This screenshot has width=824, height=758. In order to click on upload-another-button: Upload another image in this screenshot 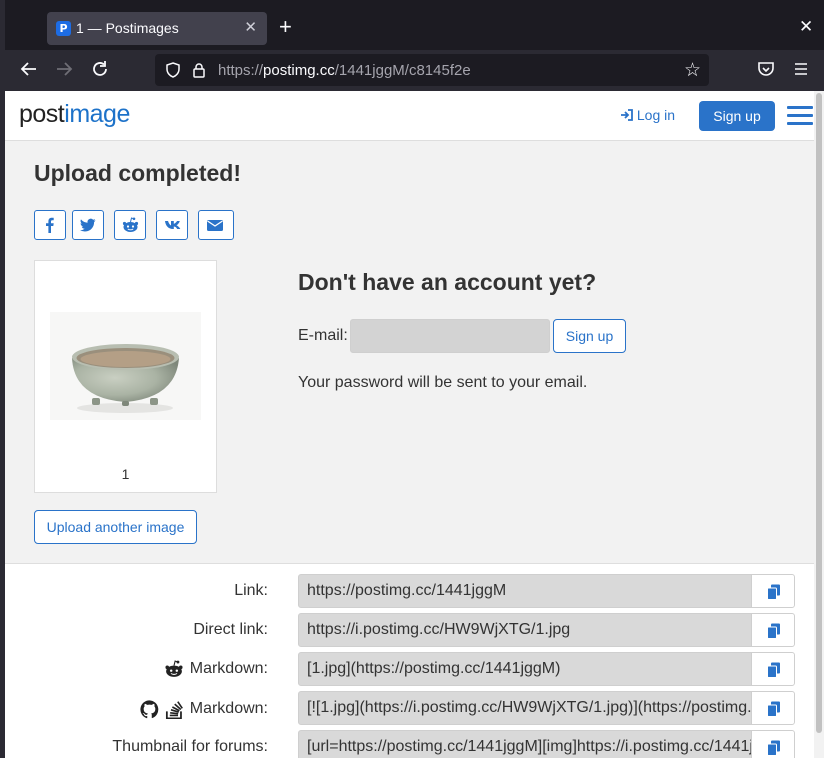, I will do `click(115, 527)`.